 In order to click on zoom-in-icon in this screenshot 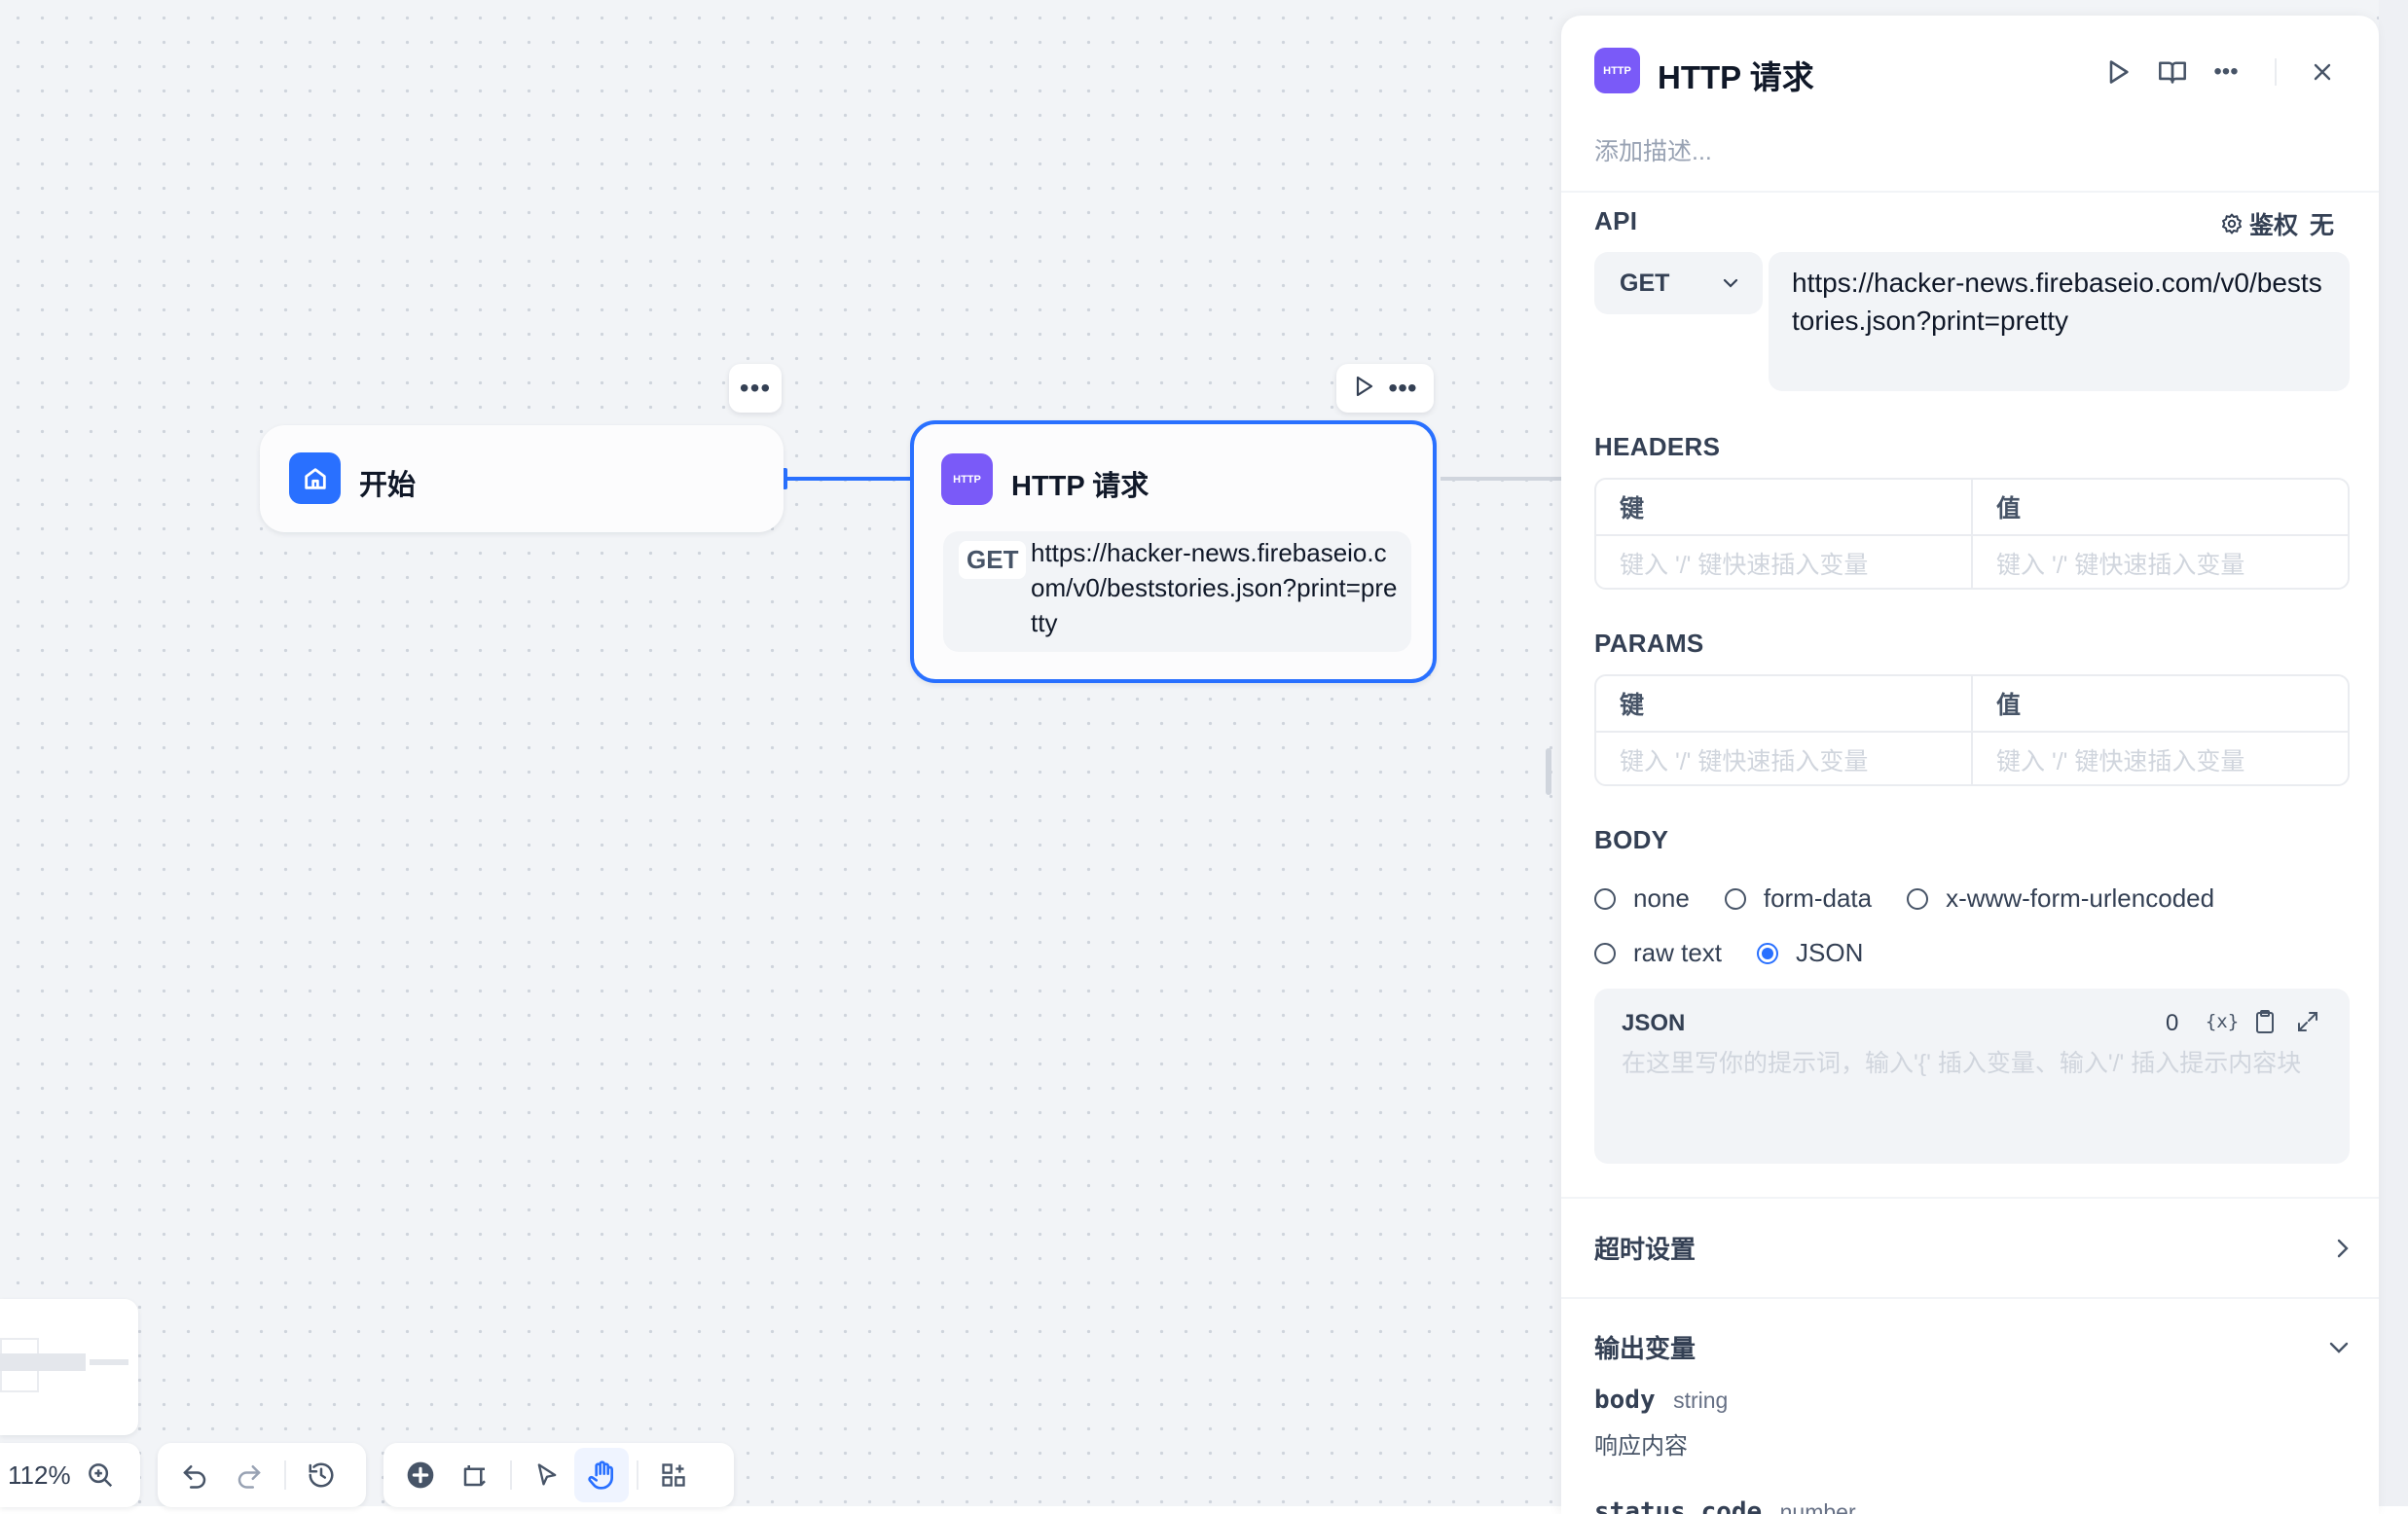, I will do `click(100, 1475)`.